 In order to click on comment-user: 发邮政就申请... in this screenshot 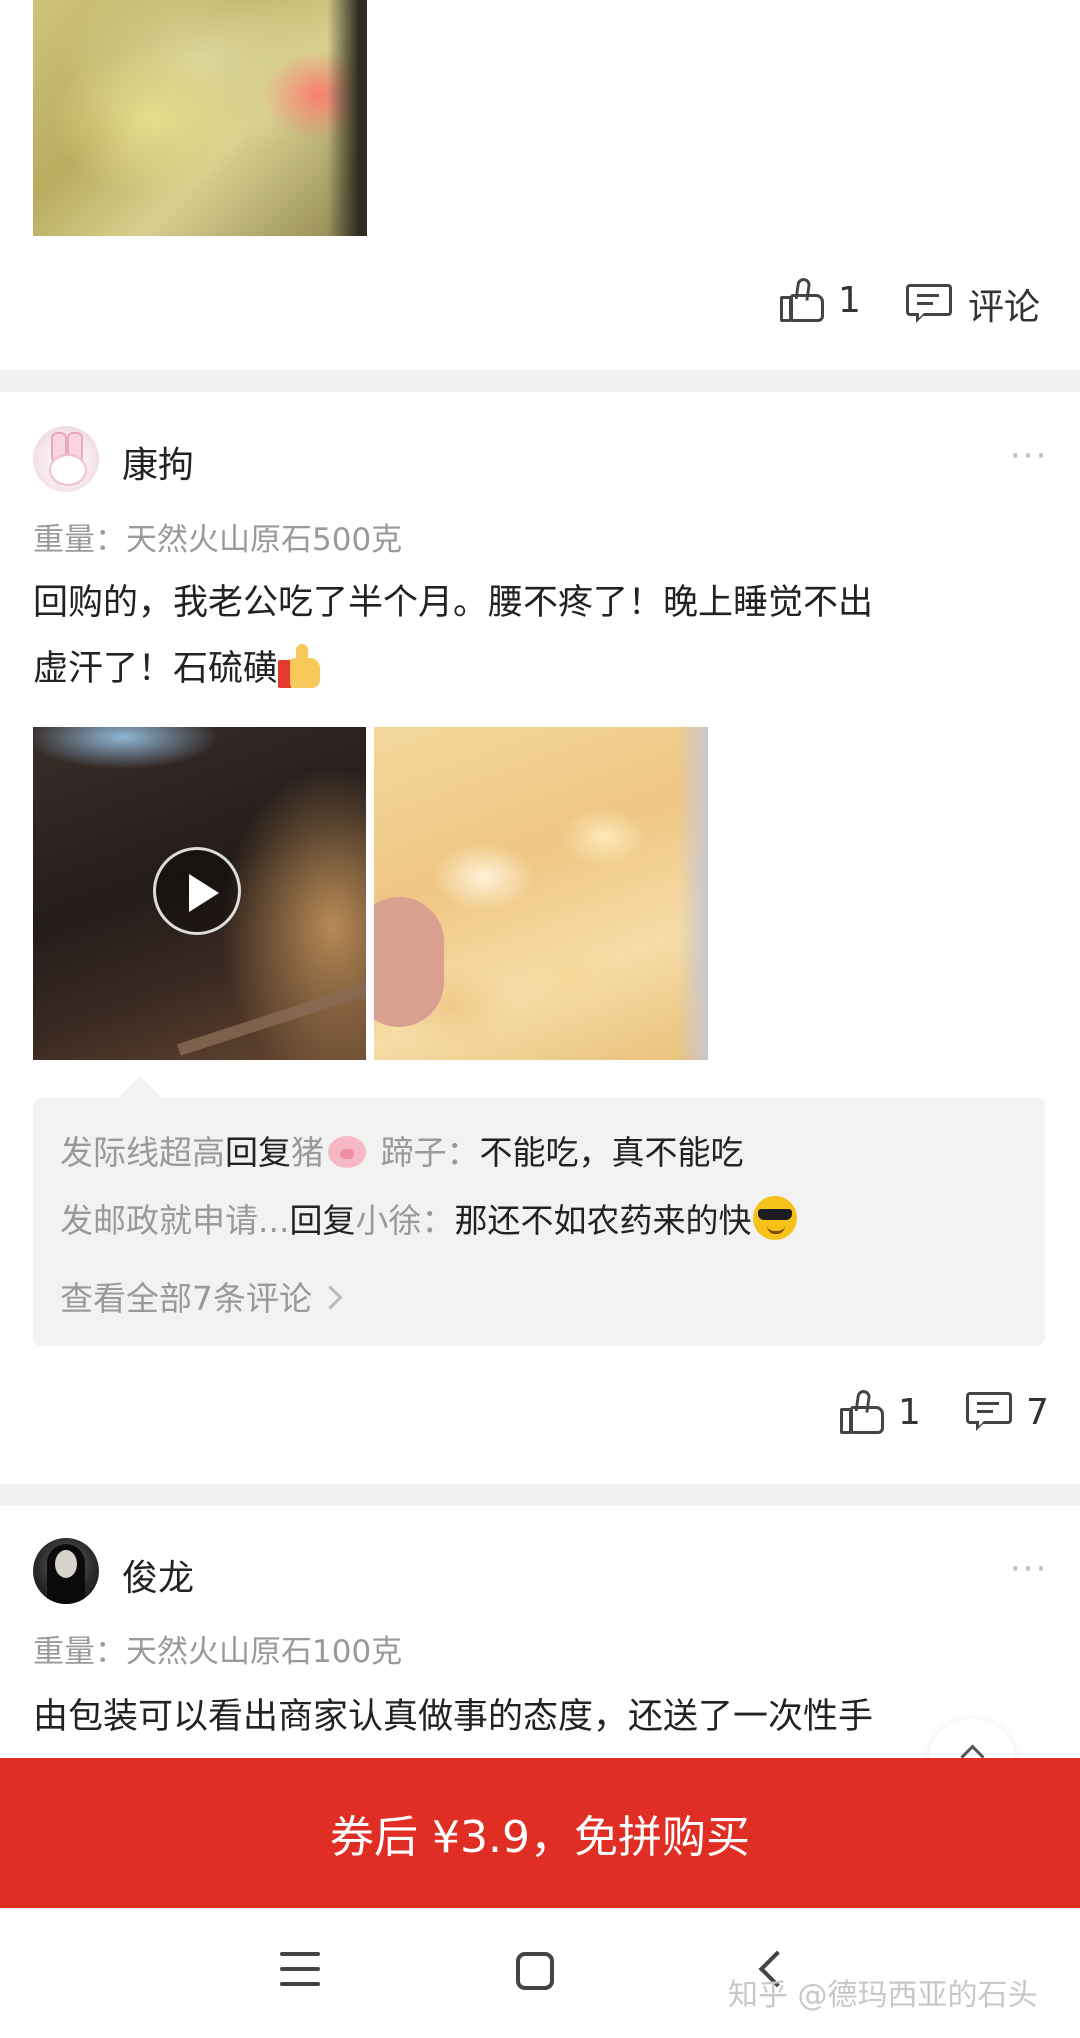, I will do `click(174, 1220)`.